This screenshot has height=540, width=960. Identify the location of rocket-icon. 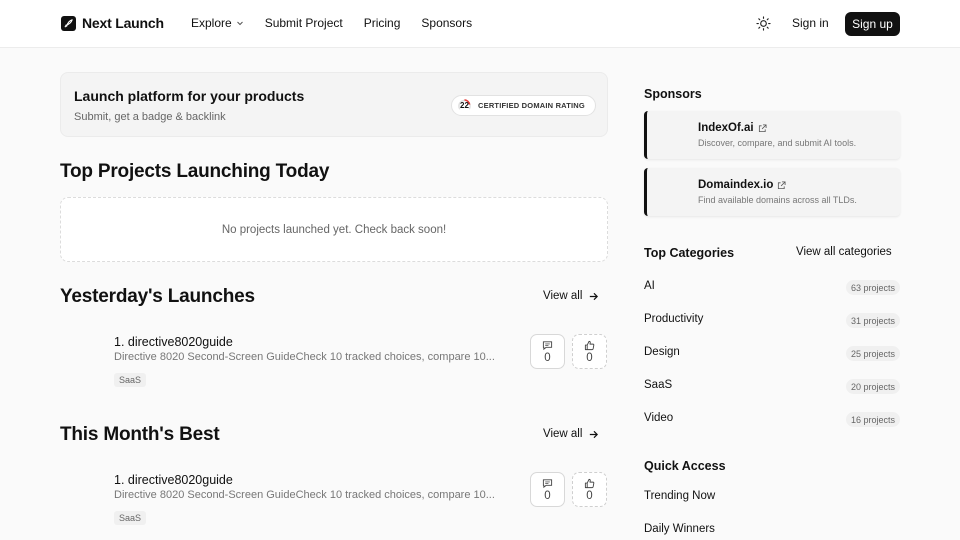
(68, 23).